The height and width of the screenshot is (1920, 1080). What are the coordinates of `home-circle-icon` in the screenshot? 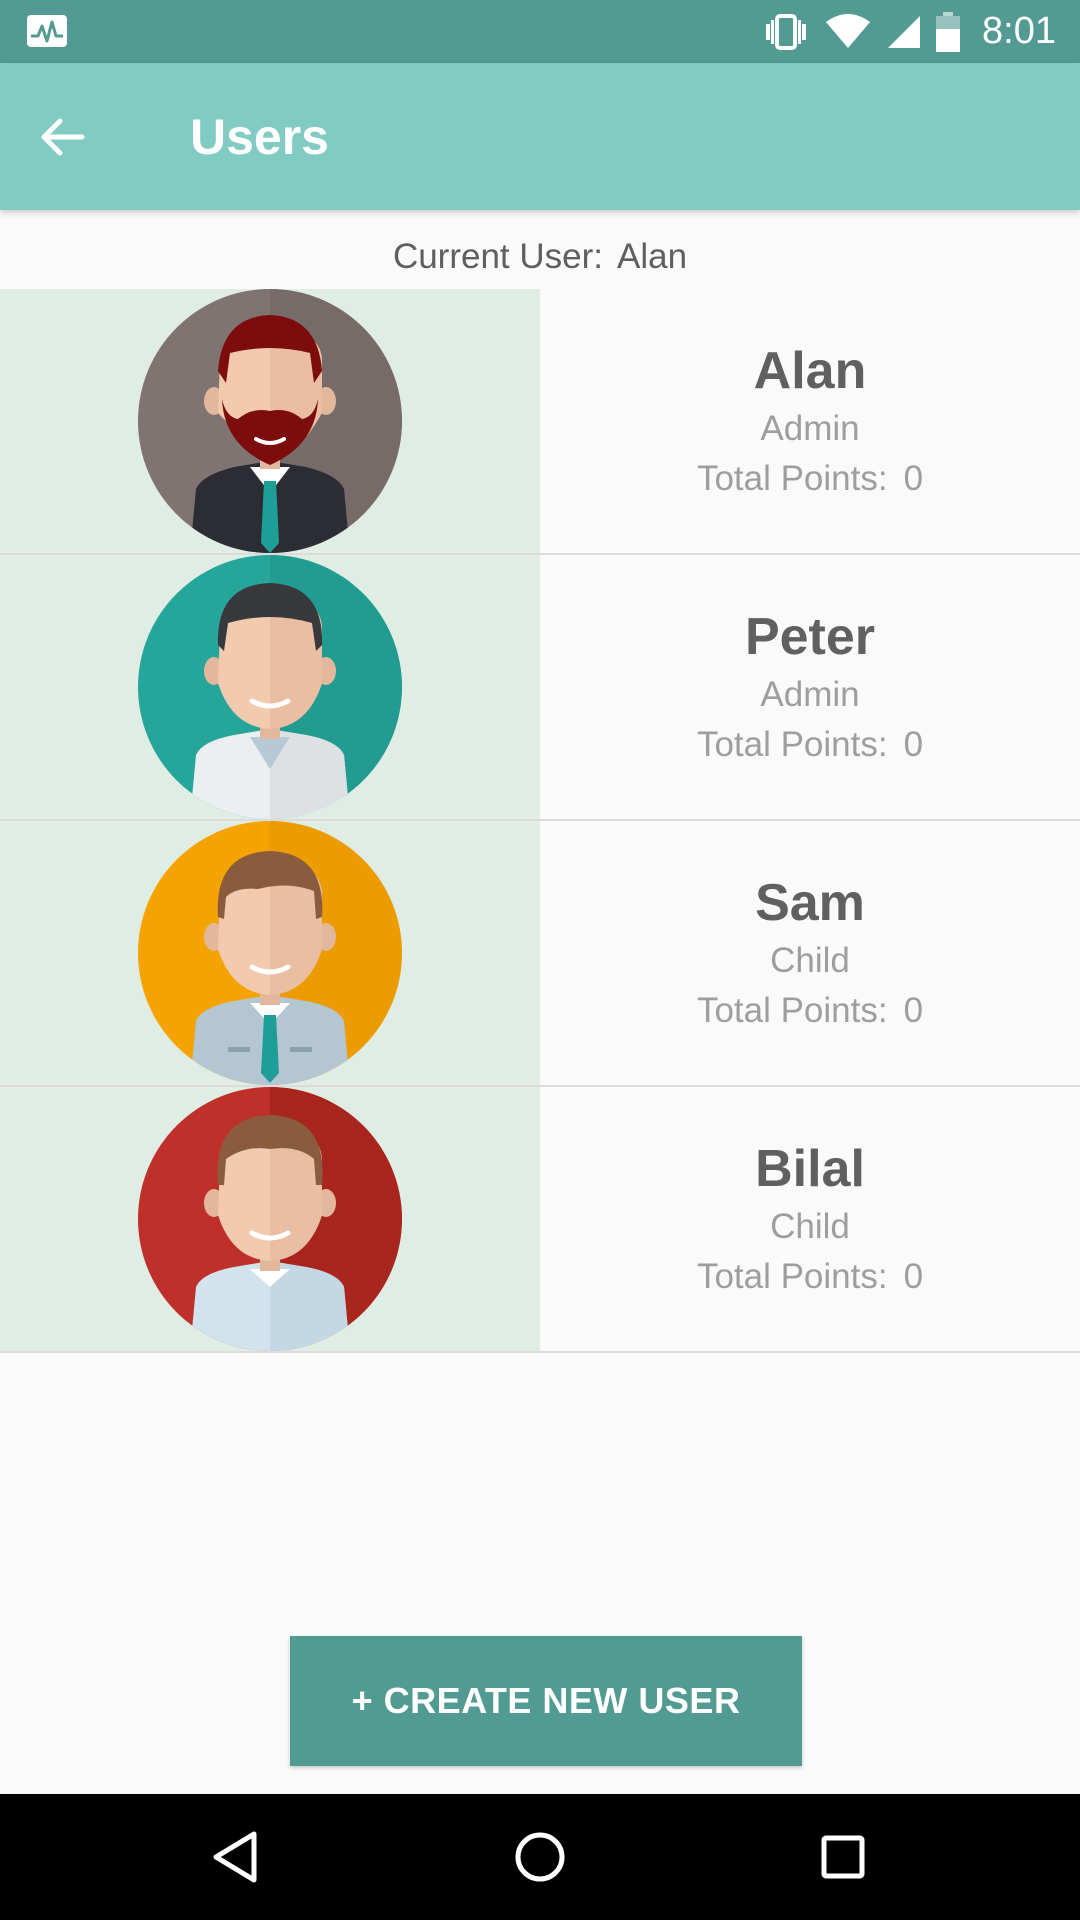 It's located at (540, 1857).